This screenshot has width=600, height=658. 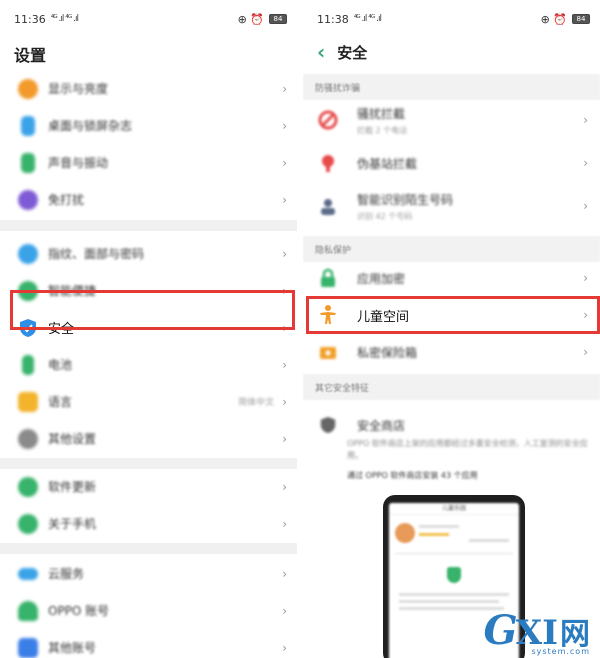 I want to click on store-install-count: 通过 OPPO 软件商店安装 43 个应用, so click(x=412, y=475).